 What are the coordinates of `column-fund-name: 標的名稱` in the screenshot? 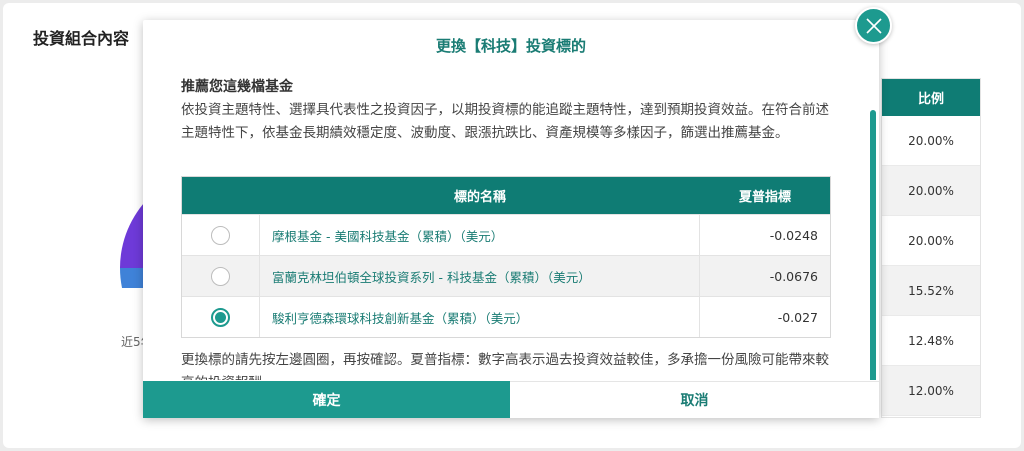 It's located at (479, 197).